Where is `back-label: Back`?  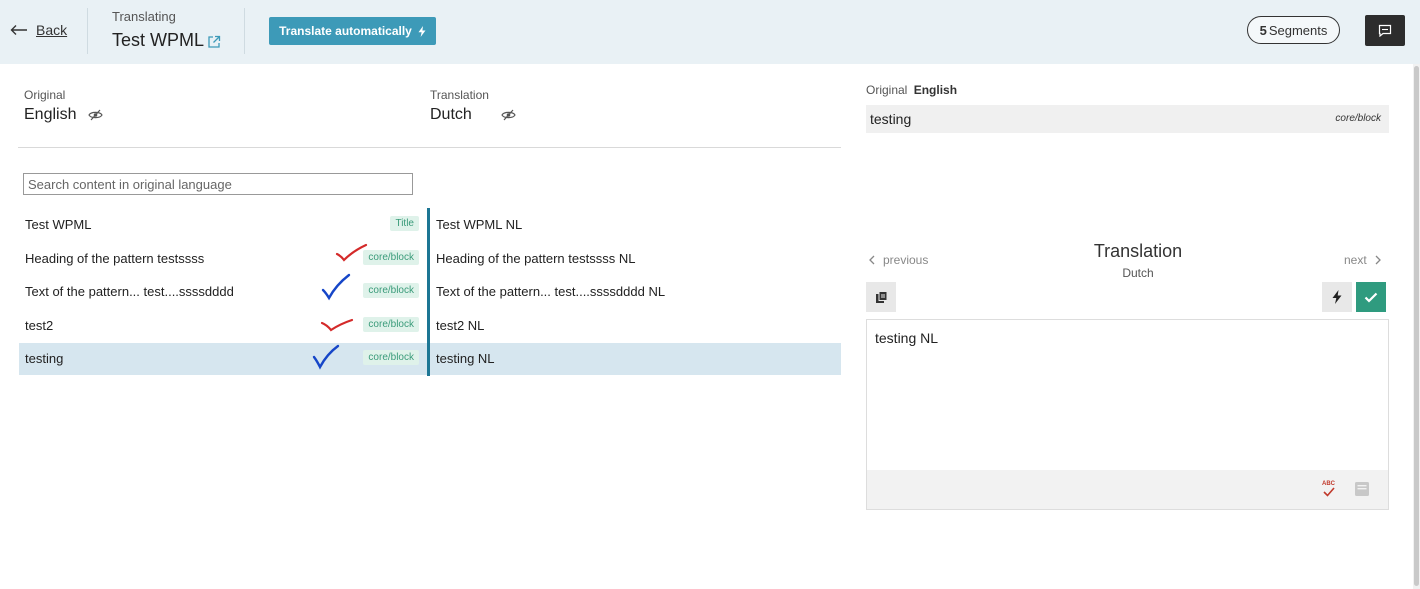
back-label: Back is located at coordinates (52, 30).